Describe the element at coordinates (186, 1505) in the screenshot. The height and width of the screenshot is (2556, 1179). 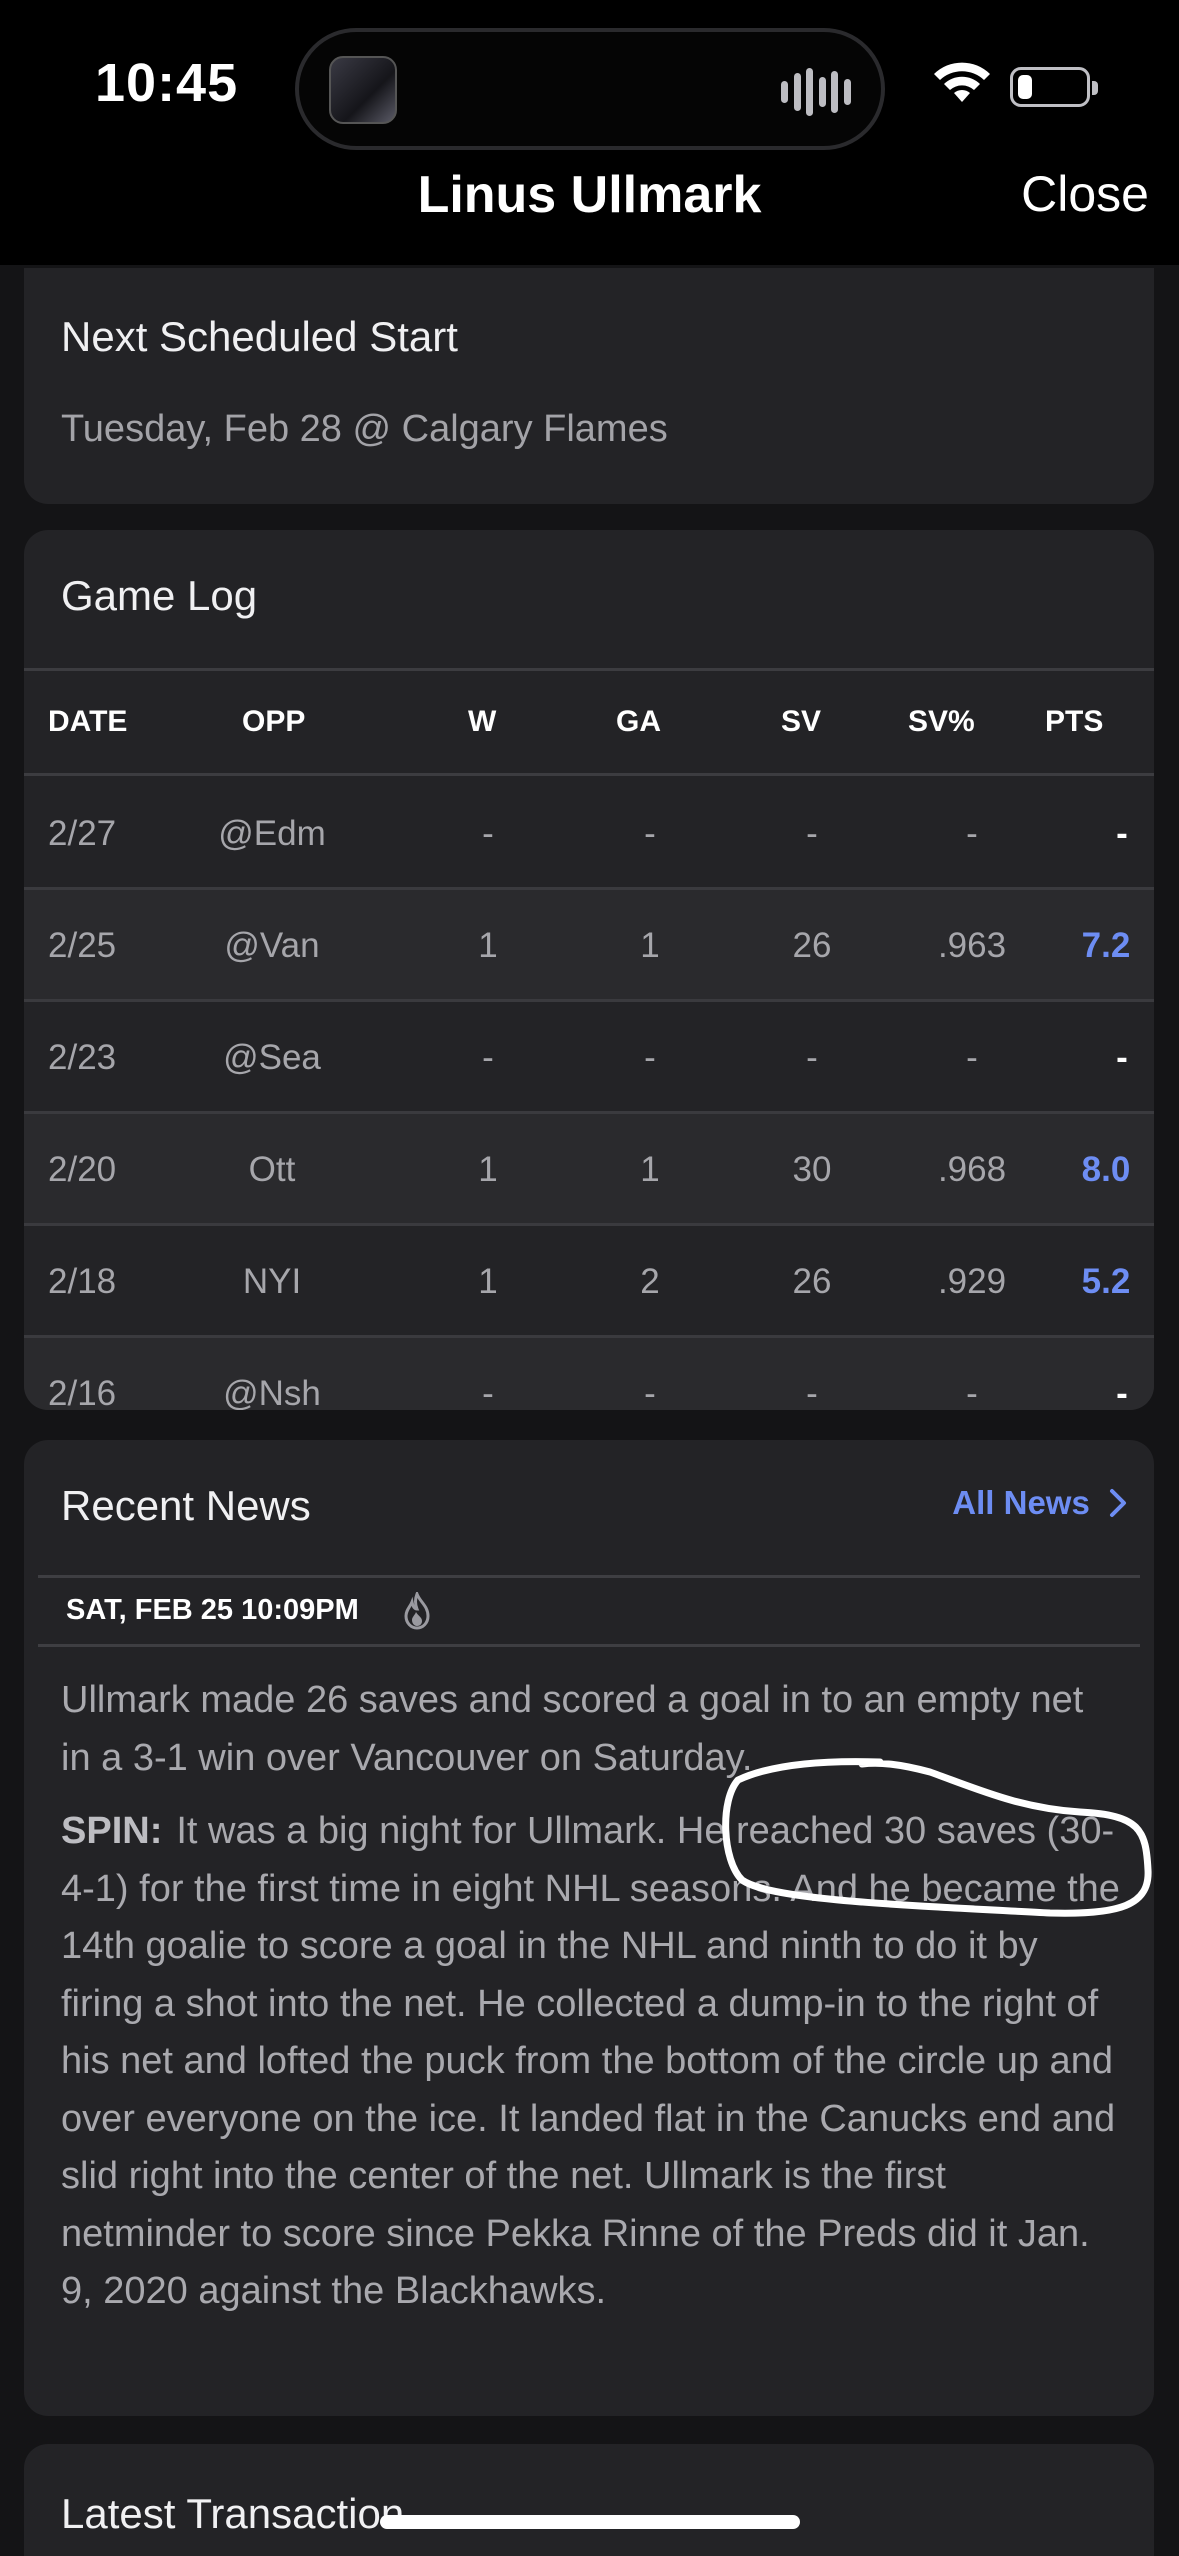
I see `recent-news-title: Recent News` at that location.